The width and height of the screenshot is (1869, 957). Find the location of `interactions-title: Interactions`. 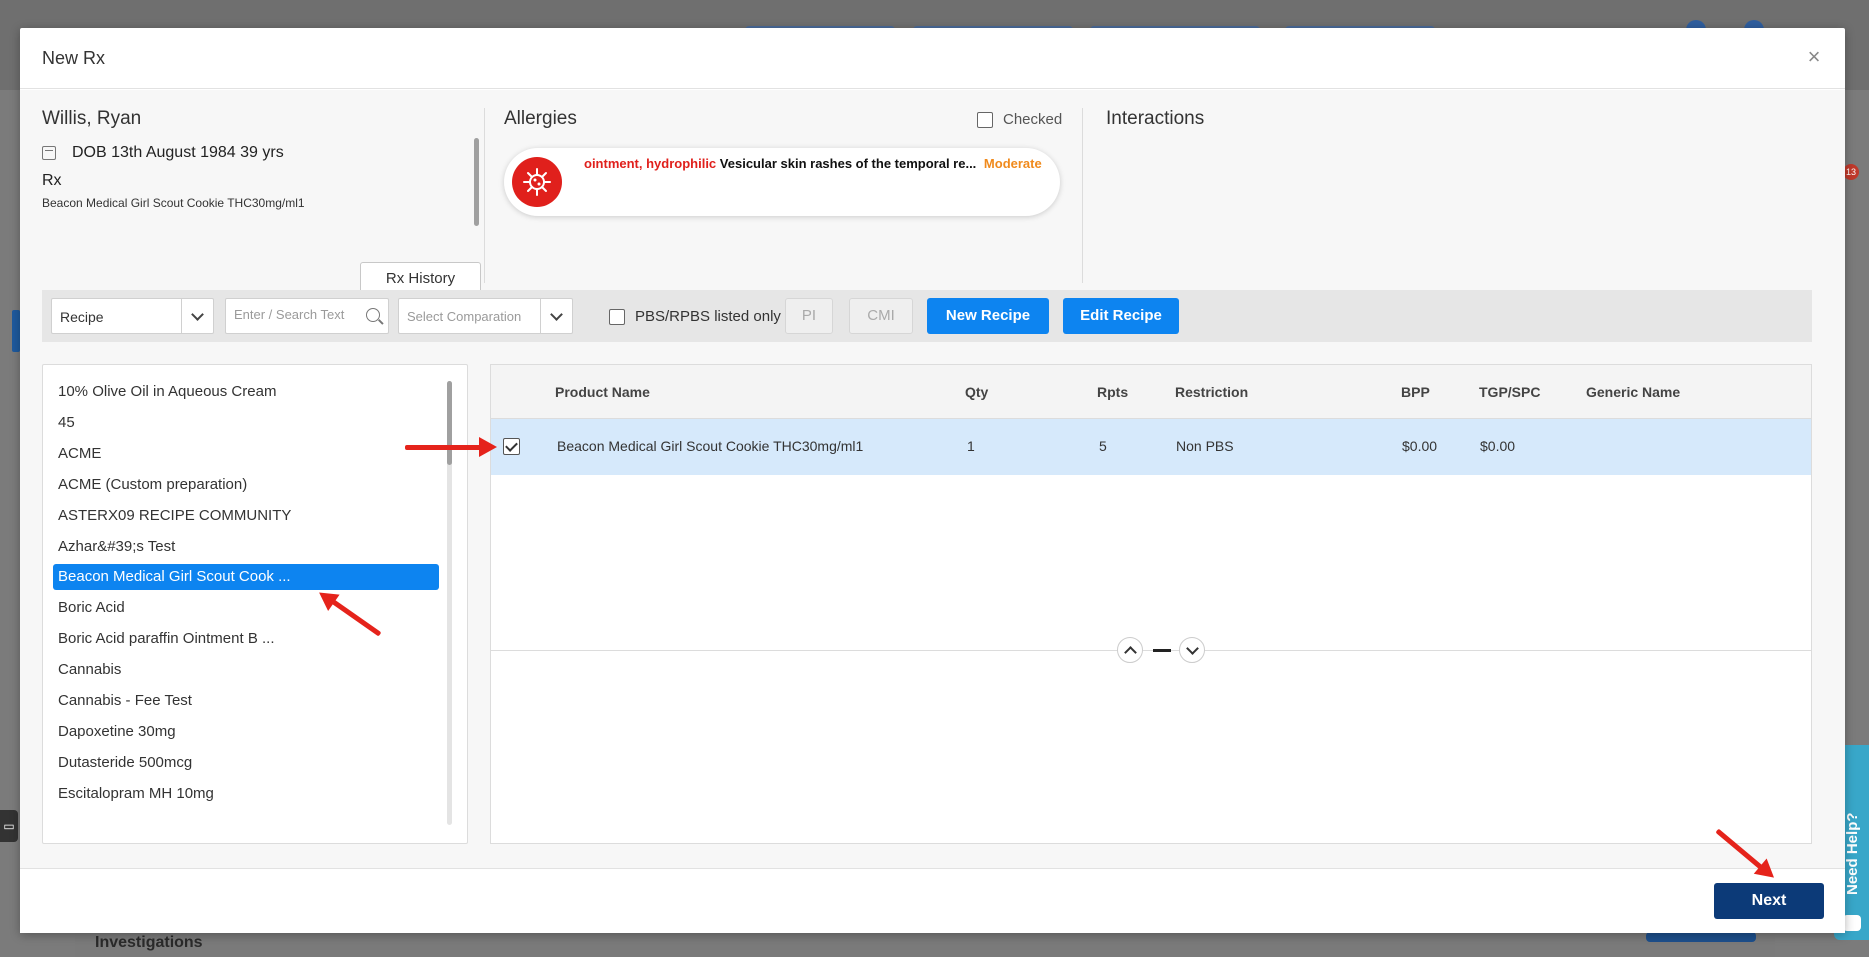

interactions-title: Interactions is located at coordinates (1155, 118).